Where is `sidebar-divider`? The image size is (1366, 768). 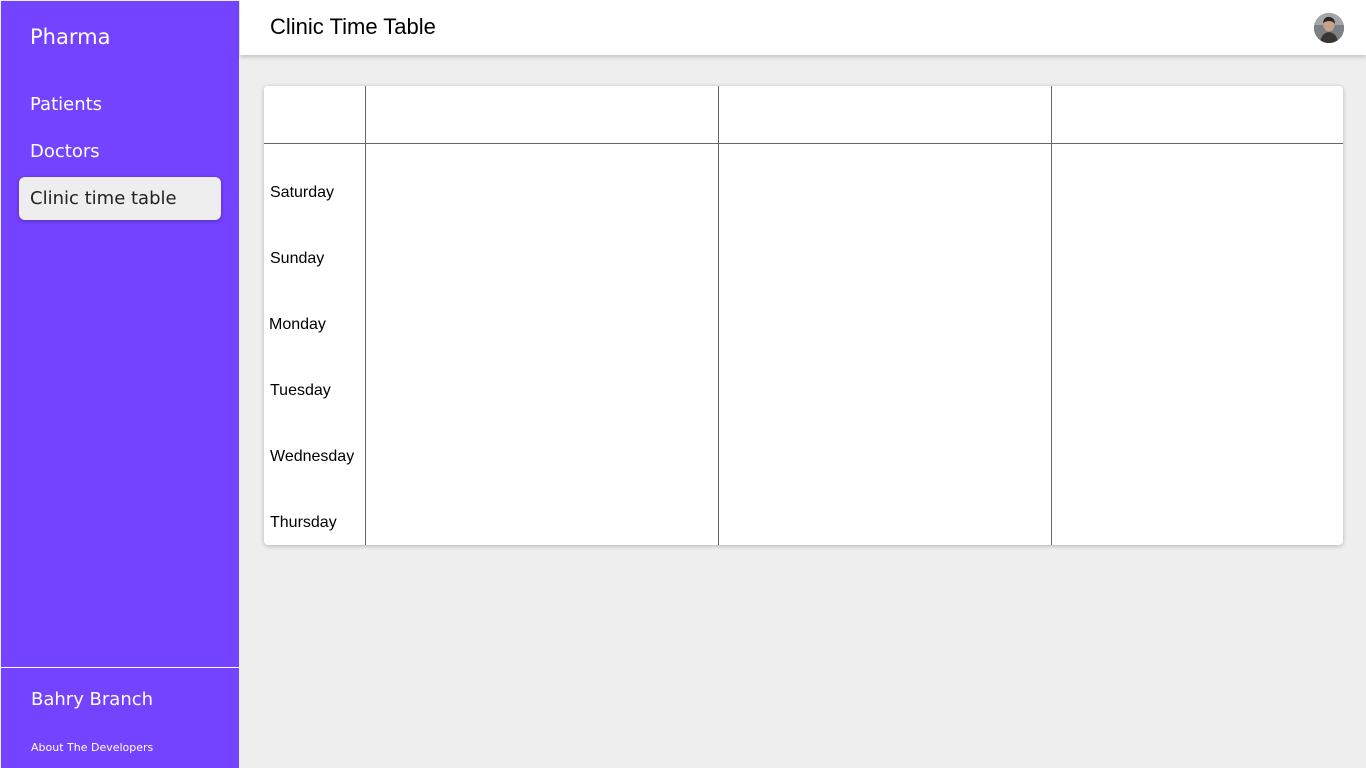 sidebar-divider is located at coordinates (120, 667).